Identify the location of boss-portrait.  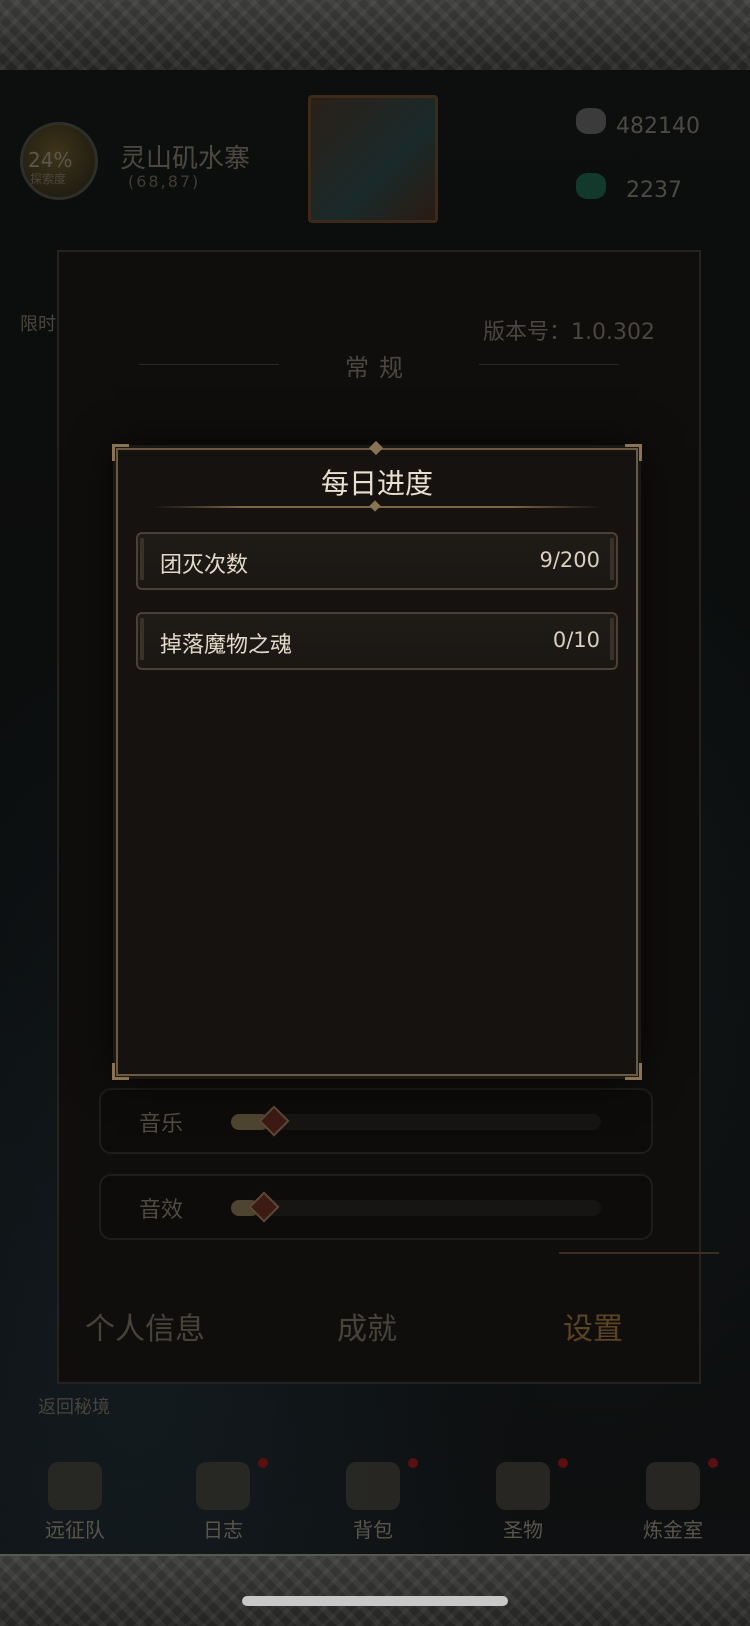
(373, 159).